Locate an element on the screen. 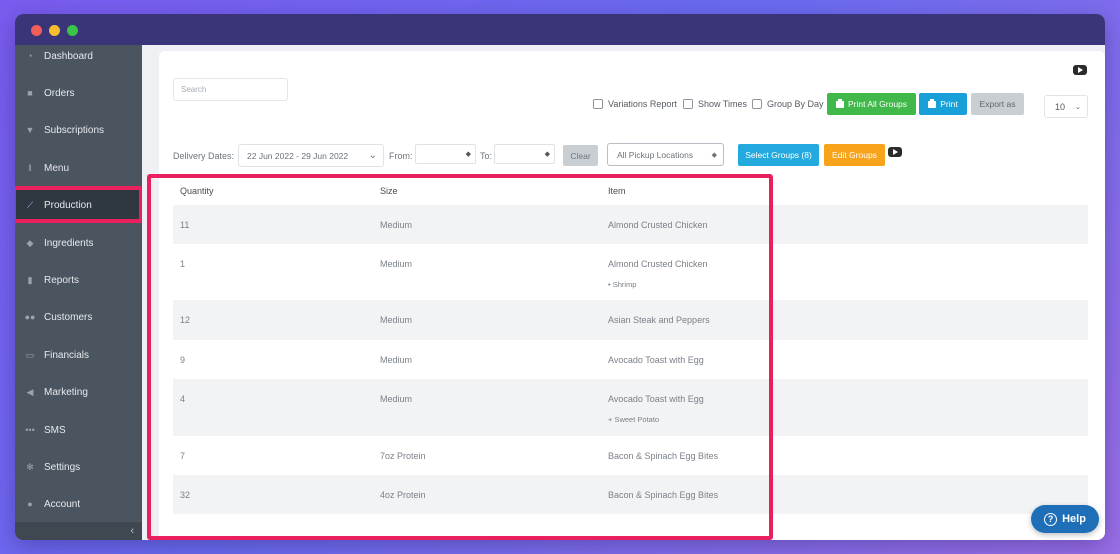  sidebar-item-customers: ●● Customers is located at coordinates (78, 317).